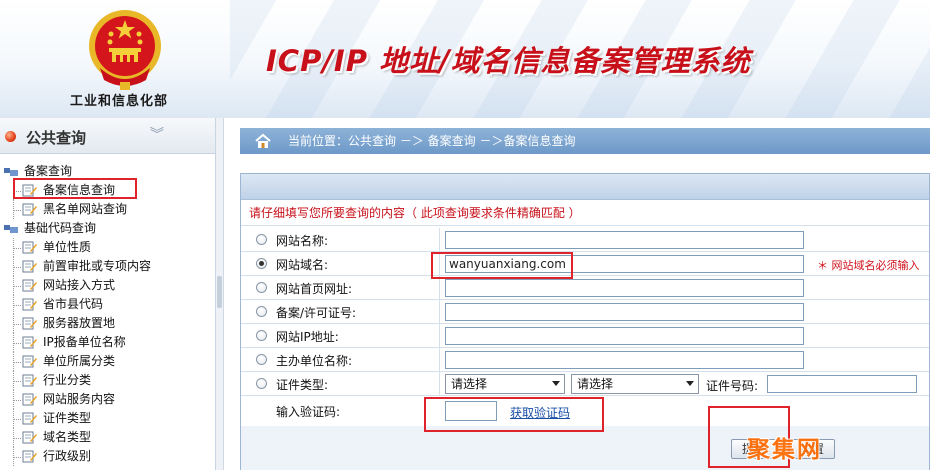 The width and height of the screenshot is (930, 470). Describe the element at coordinates (868, 265) in the screenshot. I see `domain-required-hint: ＊ 网站域名必须输入` at that location.